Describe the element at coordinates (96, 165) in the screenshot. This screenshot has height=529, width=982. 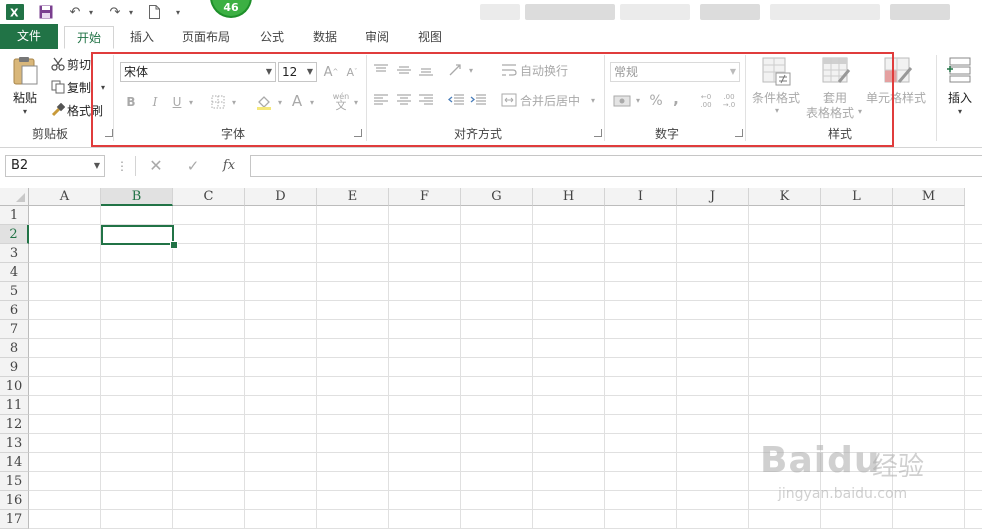
I see `chevron-down-icon: ▼` at that location.